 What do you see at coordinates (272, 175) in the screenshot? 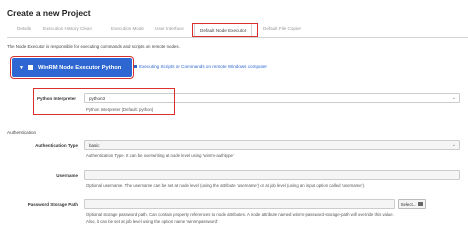
I see `username-input` at bounding box center [272, 175].